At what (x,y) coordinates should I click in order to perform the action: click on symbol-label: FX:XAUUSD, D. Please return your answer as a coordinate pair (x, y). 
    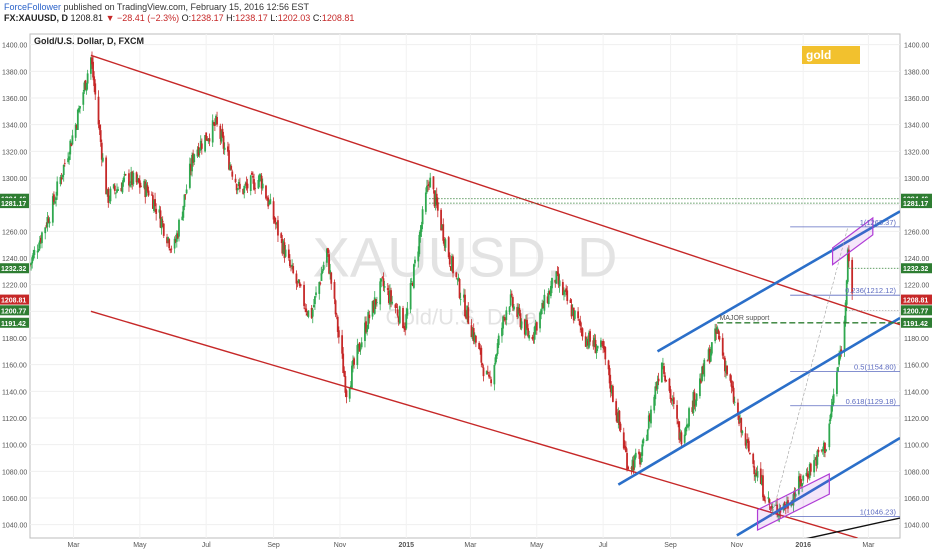
    Looking at the image, I should click on (36, 18).